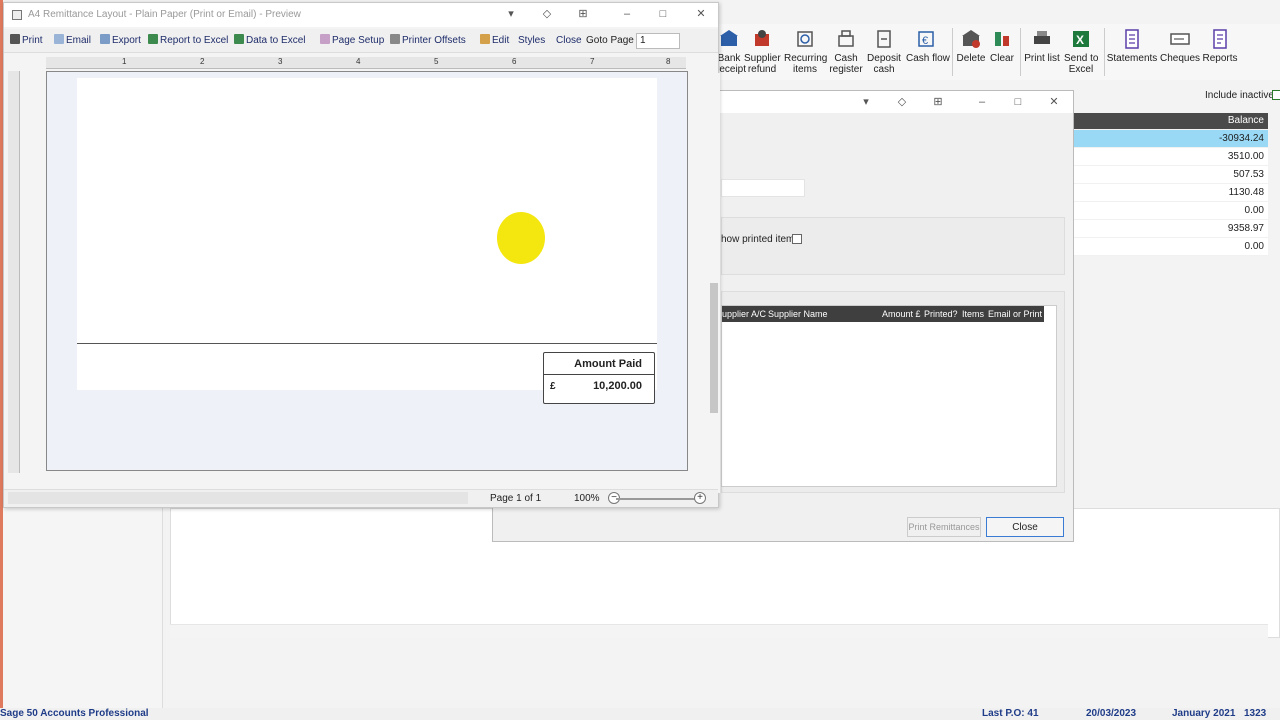 This screenshot has width=1280, height=720. Describe the element at coordinates (658, 41) in the screenshot. I see `goto-page-input: 1` at that location.